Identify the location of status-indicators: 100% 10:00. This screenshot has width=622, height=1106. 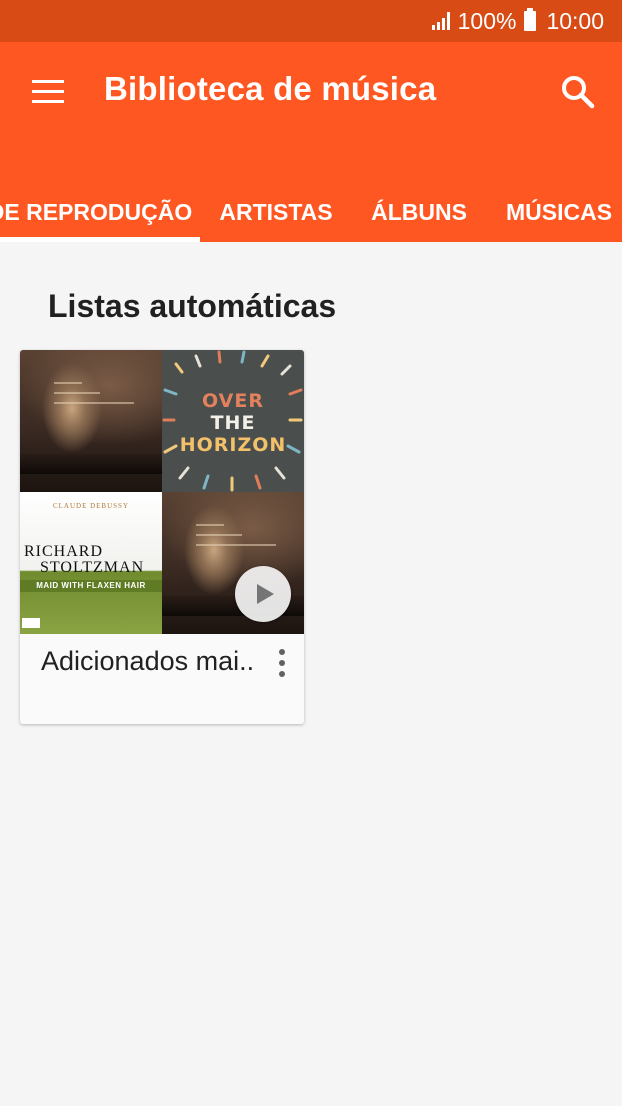
(517, 21).